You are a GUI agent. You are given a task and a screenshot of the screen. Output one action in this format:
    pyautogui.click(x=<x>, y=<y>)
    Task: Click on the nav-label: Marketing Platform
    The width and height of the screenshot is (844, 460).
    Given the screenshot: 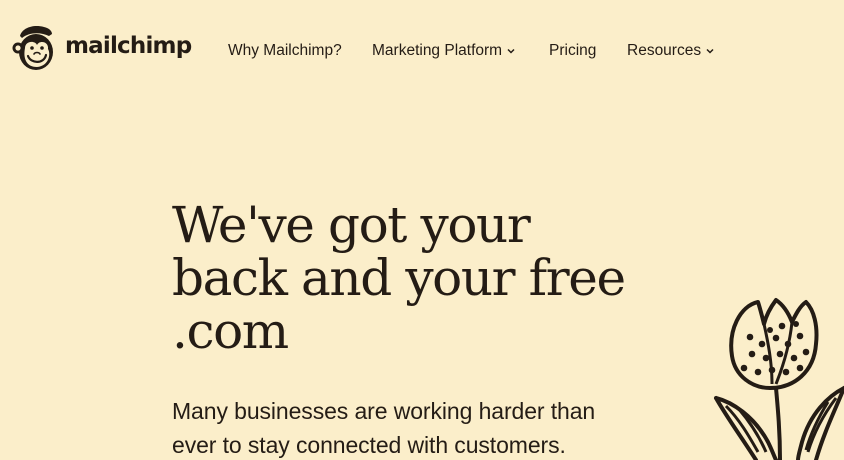 What is the action you would take?
    pyautogui.click(x=437, y=50)
    